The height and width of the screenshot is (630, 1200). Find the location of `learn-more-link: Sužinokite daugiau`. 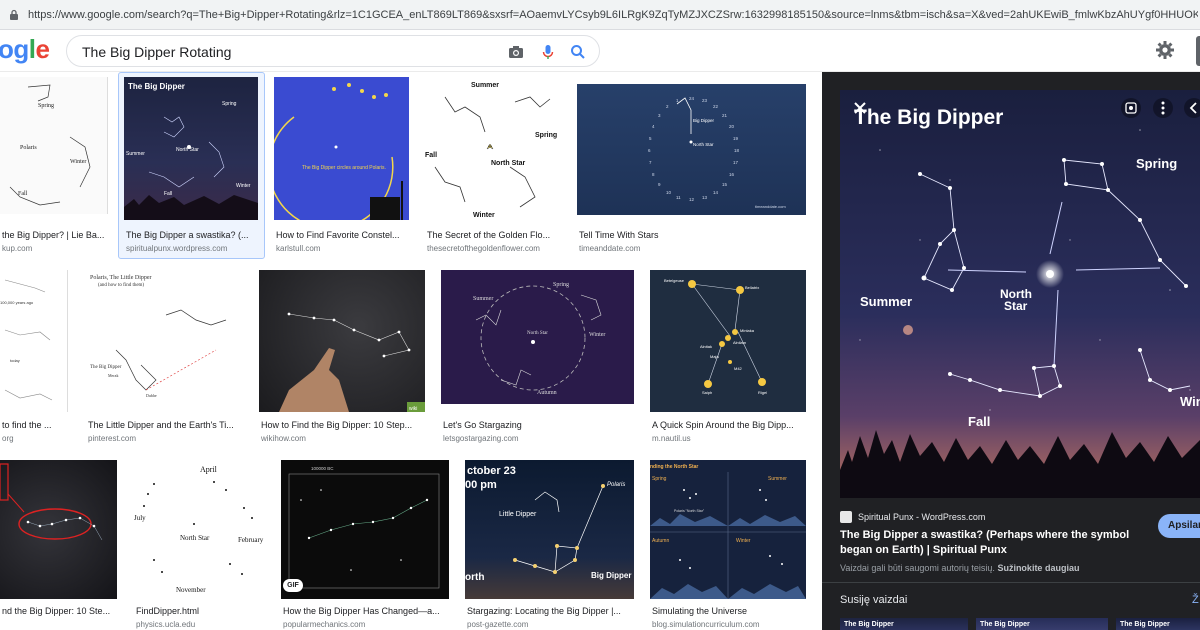

learn-more-link: Sužinokite daugiau is located at coordinates (1038, 568).